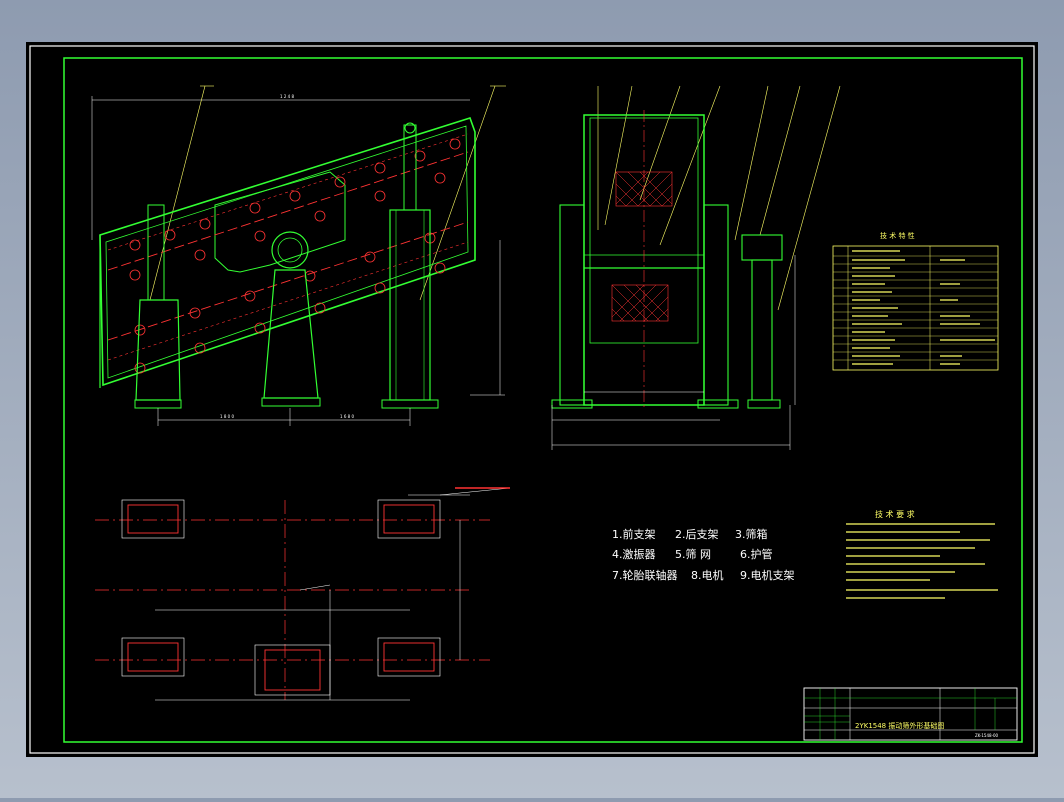 This screenshot has width=1064, height=802. Describe the element at coordinates (899, 725) in the screenshot. I see `drawing-title: 2YK1548 振动筛外形基础图` at that location.